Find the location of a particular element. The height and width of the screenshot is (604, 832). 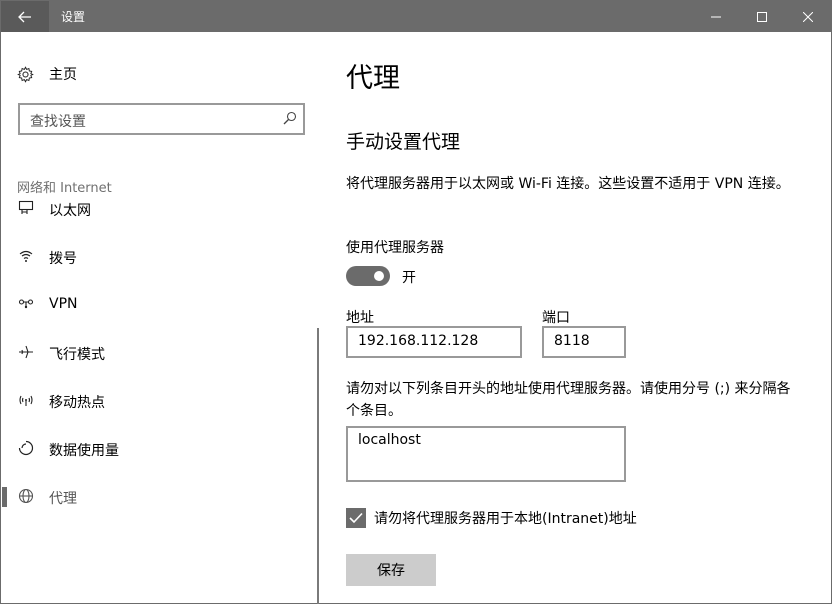

maximize-button is located at coordinates (762, 16).